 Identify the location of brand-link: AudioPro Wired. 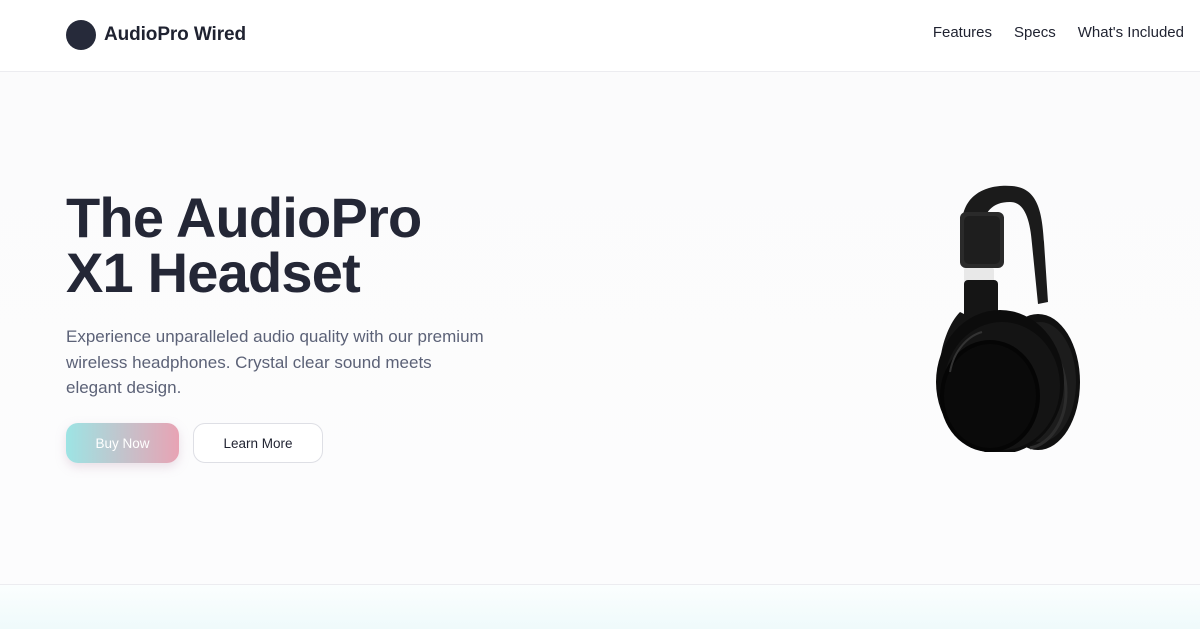
(156, 35).